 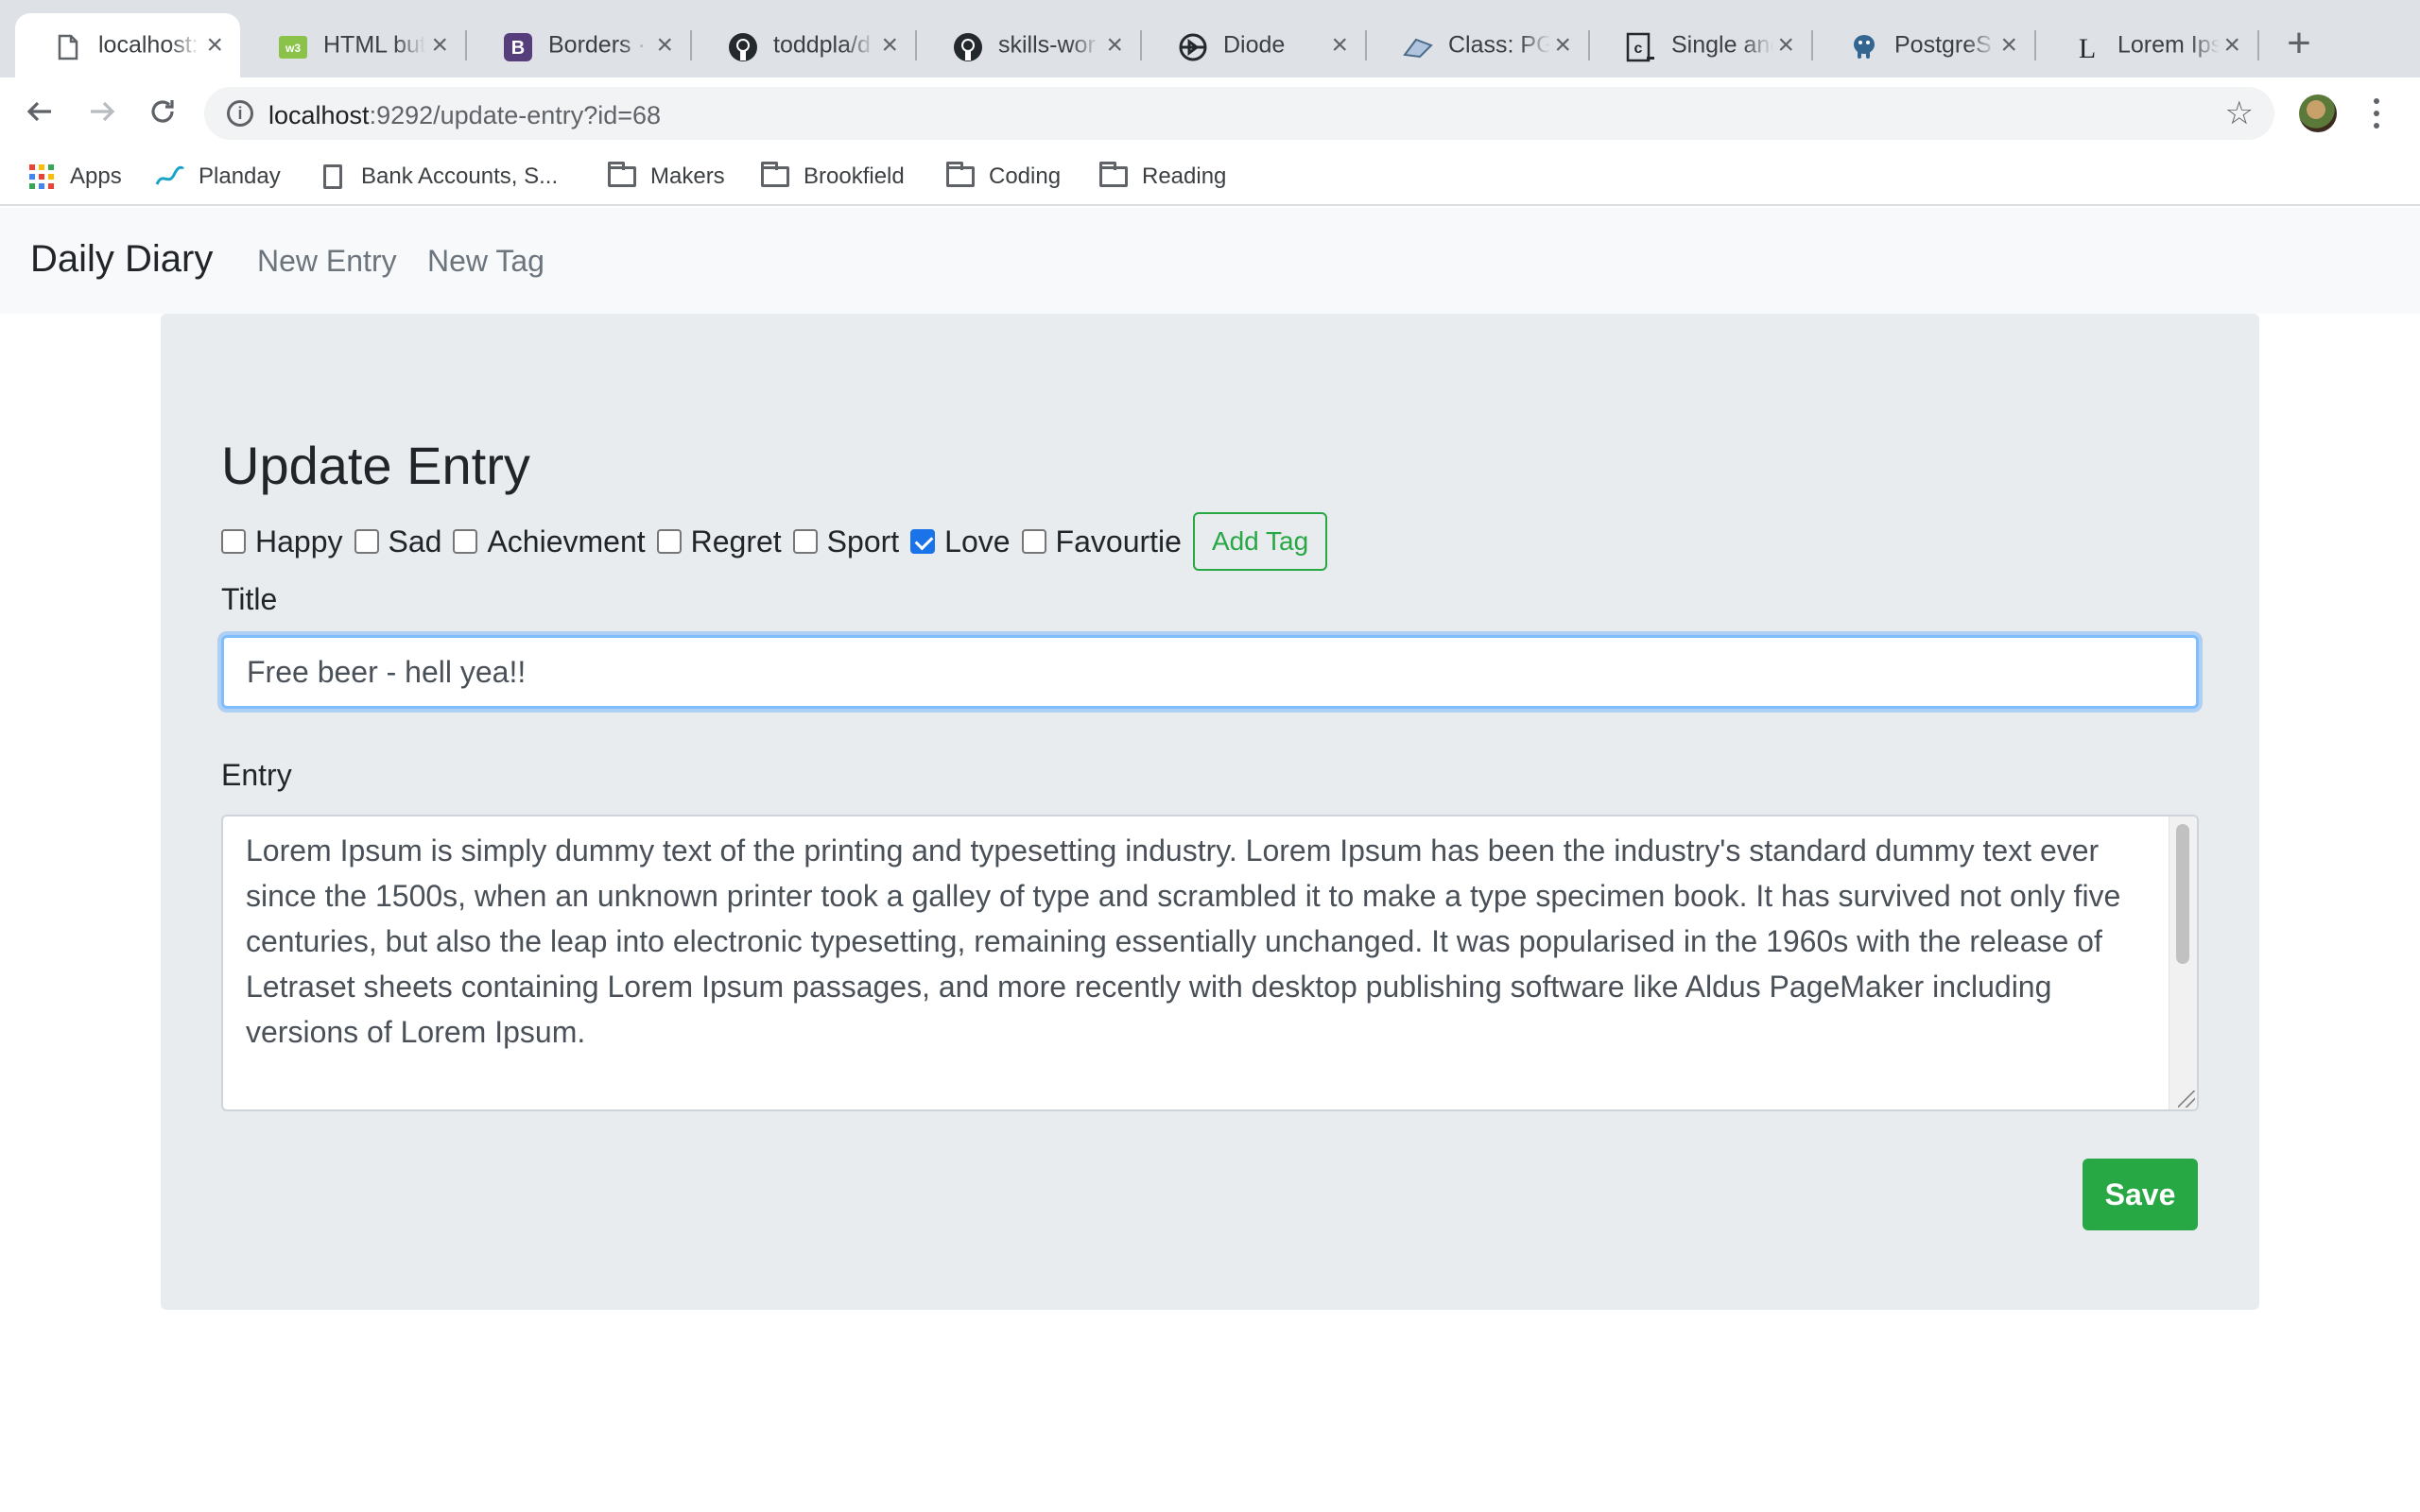 What do you see at coordinates (1210, 672) in the screenshot?
I see `title-input` at bounding box center [1210, 672].